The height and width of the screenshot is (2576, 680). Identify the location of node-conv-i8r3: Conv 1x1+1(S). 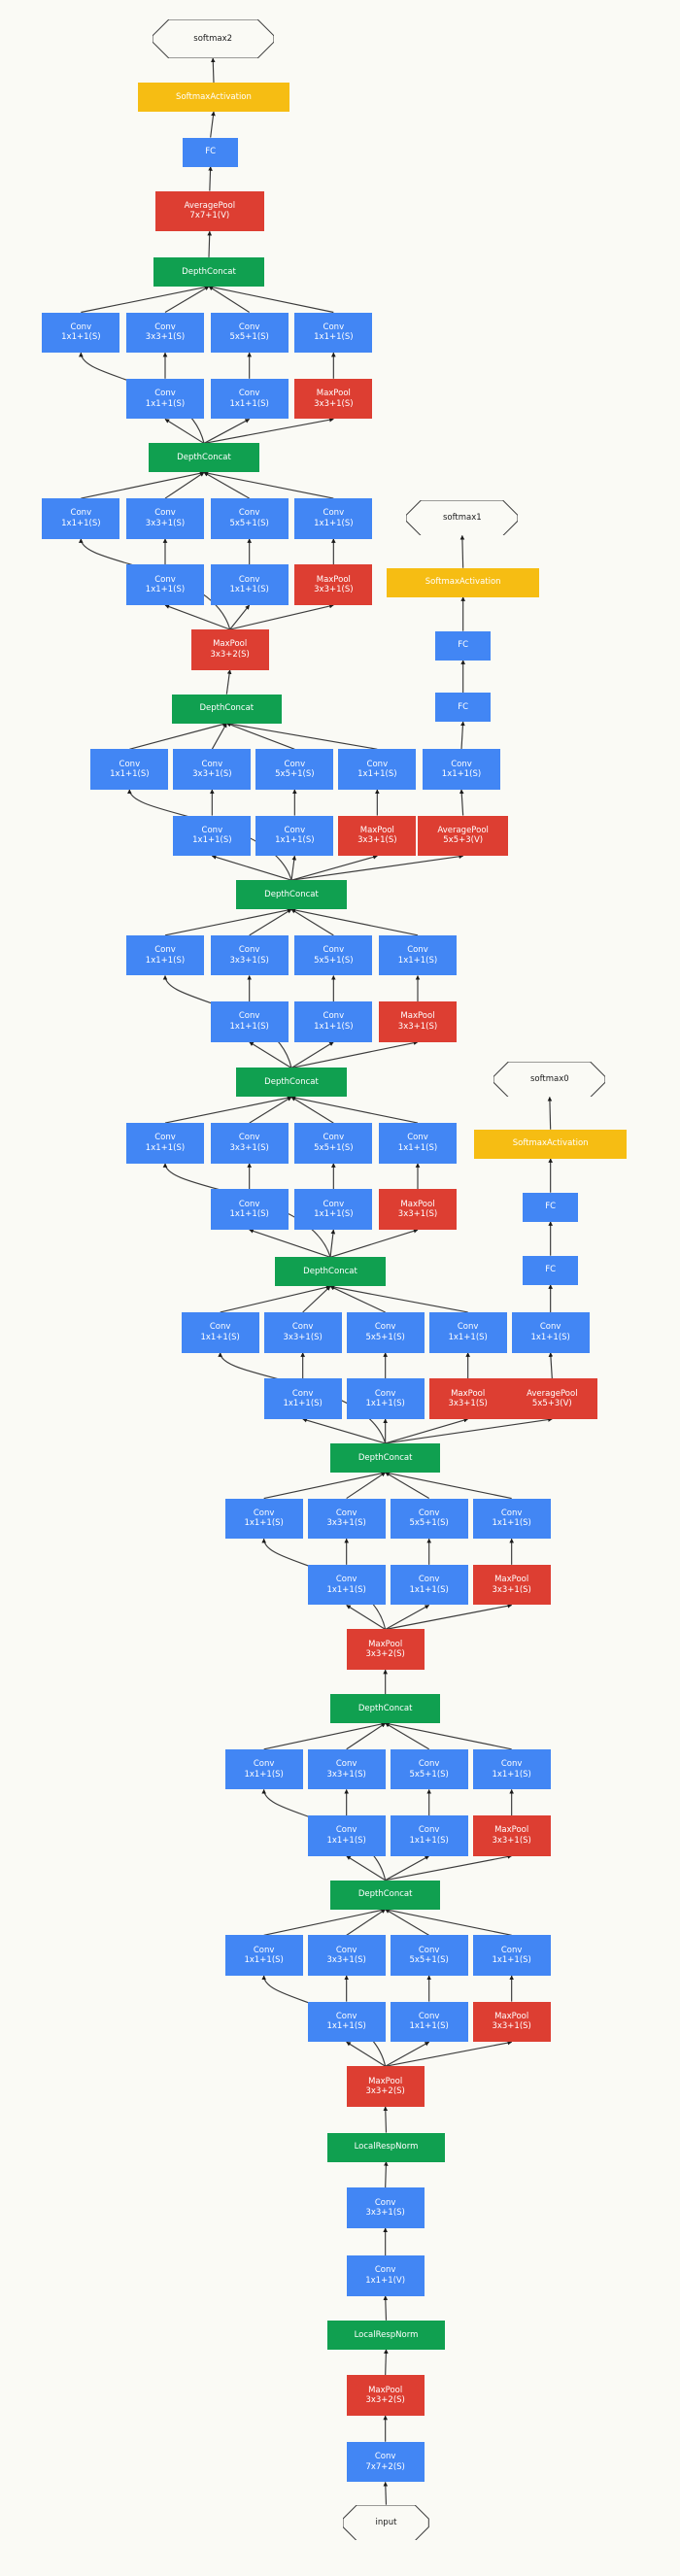
(165, 584).